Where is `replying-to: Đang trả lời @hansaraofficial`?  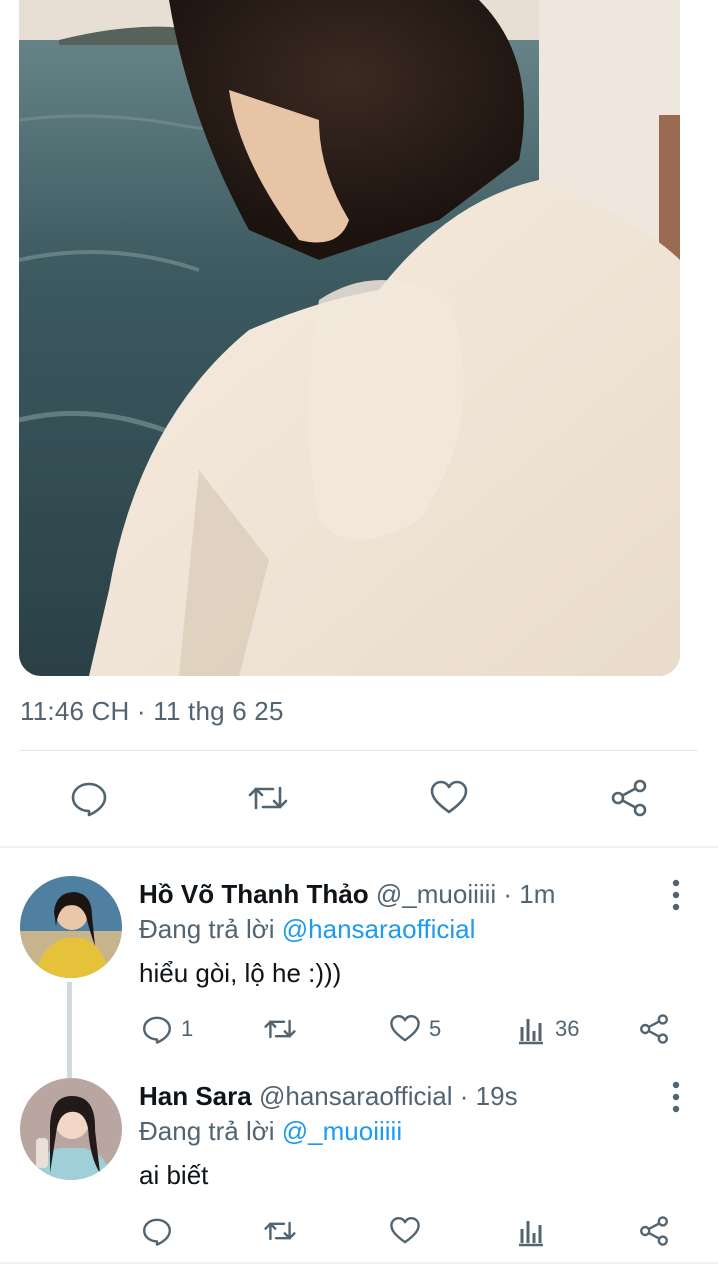 replying-to: Đang trả lời @hansaraofficial is located at coordinates (307, 929).